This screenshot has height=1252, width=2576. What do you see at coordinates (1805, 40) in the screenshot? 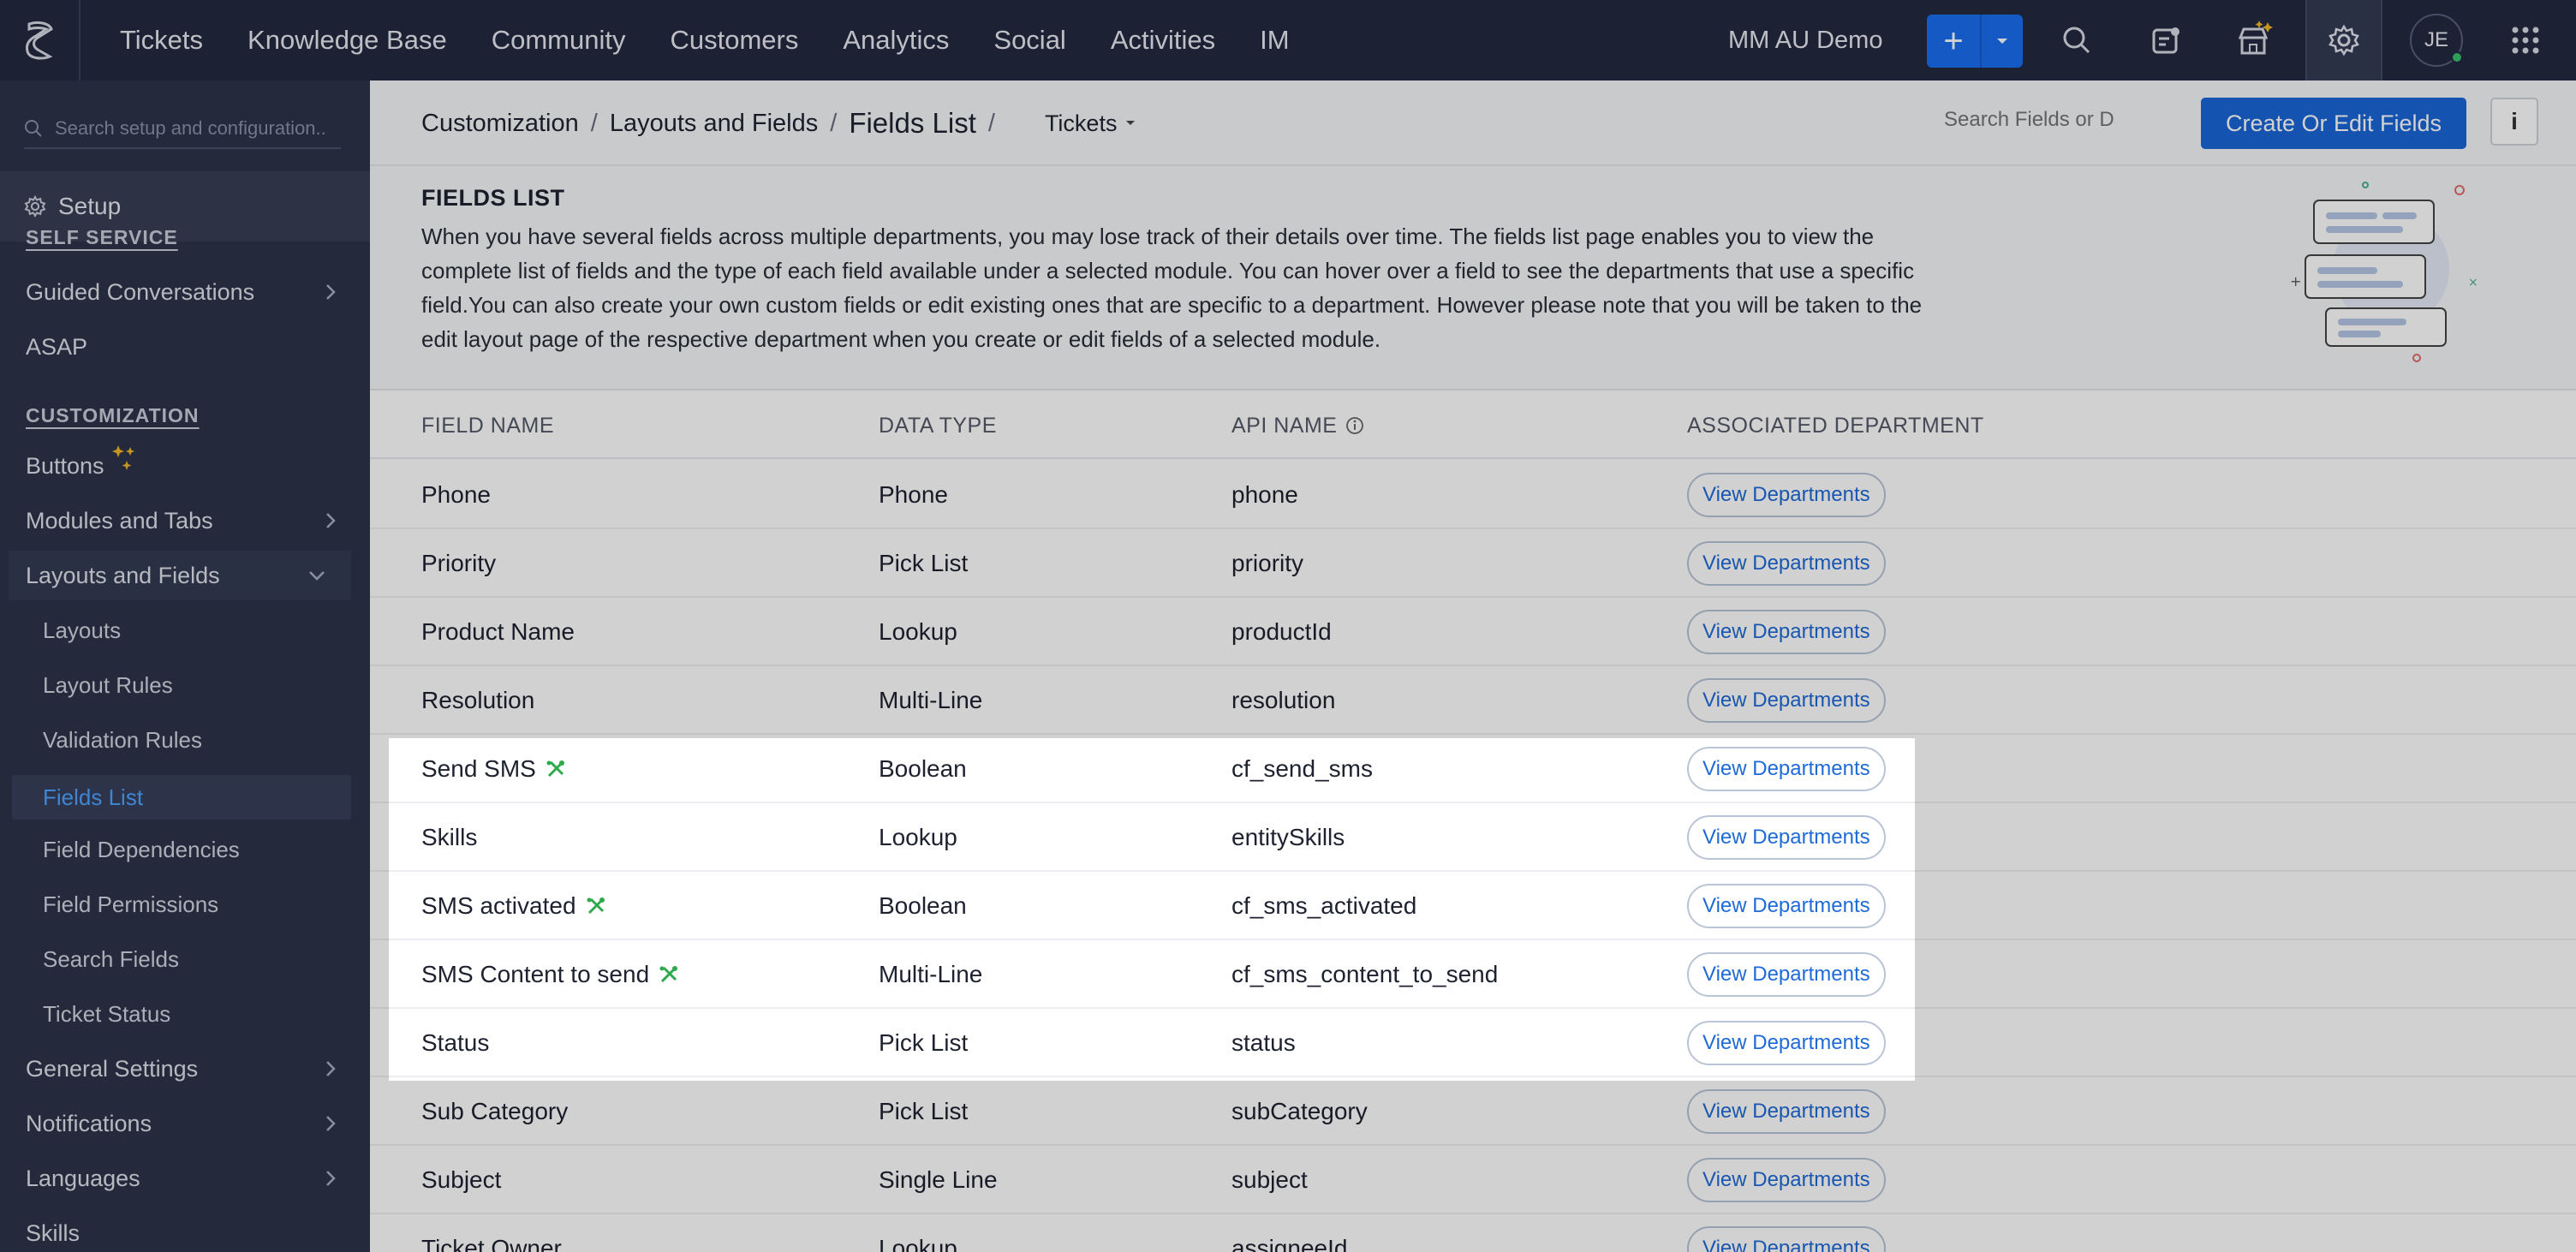
I see `organization-switcher: MM AU Demo` at bounding box center [1805, 40].